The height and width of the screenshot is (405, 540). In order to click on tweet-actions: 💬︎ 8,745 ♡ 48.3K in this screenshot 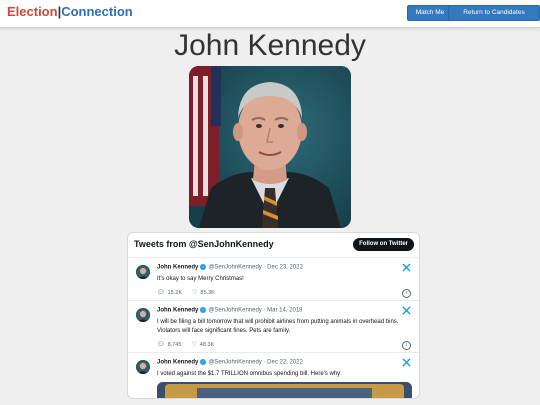, I will do `click(190, 344)`.